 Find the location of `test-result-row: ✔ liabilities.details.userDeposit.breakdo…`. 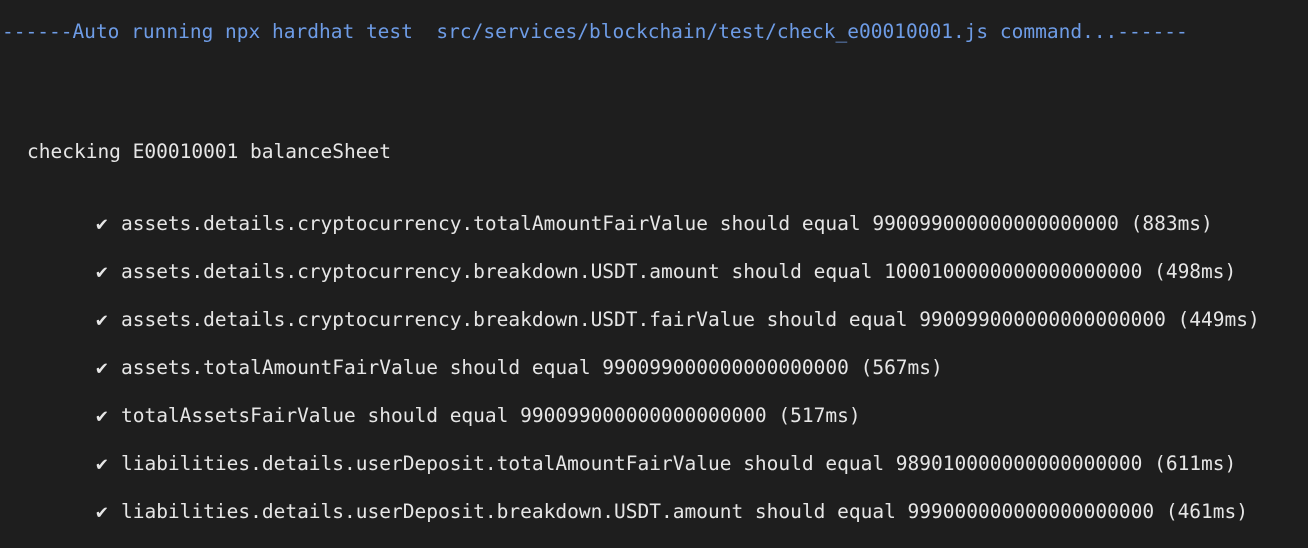

test-result-row: ✔ liabilities.details.userDeposit.breakdo… is located at coordinates (648, 512).